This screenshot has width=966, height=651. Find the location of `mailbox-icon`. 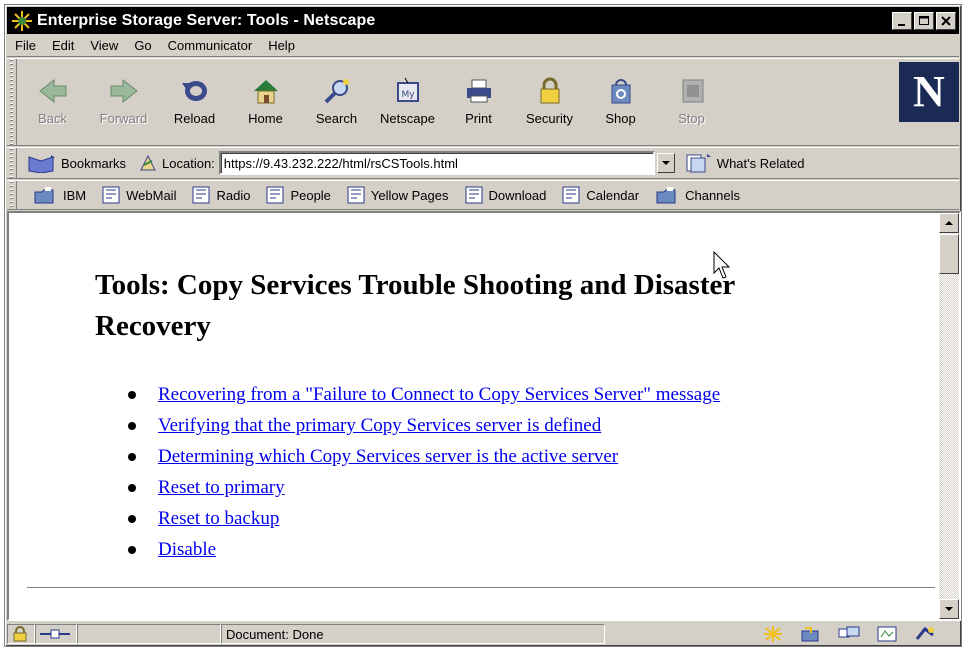

mailbox-icon is located at coordinates (811, 634).